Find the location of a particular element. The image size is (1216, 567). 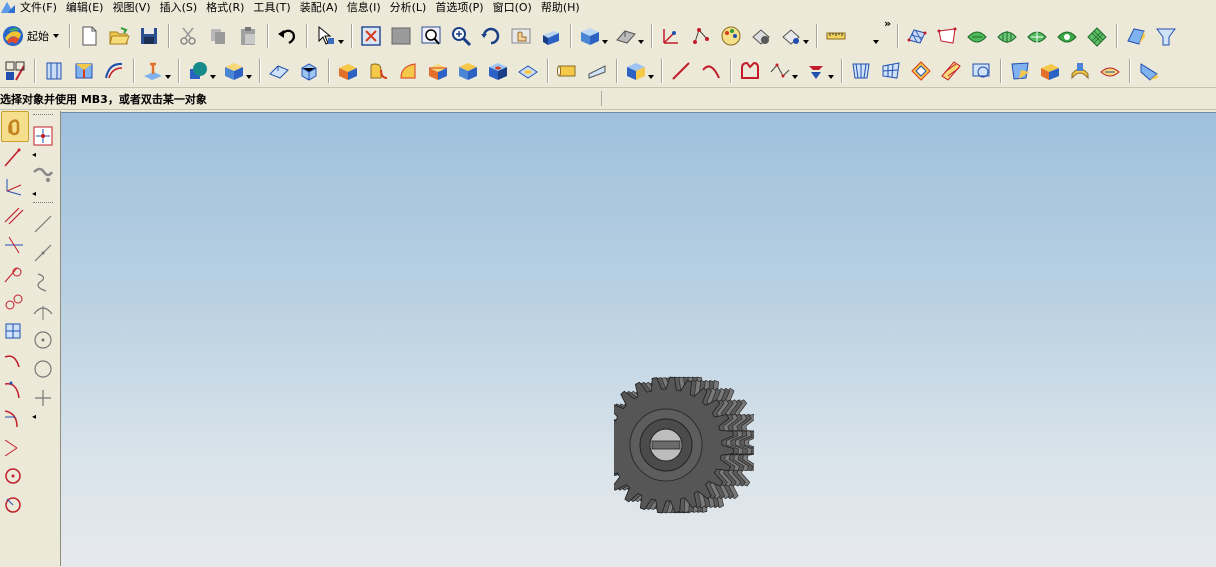

thicken-button is located at coordinates (1080, 71).